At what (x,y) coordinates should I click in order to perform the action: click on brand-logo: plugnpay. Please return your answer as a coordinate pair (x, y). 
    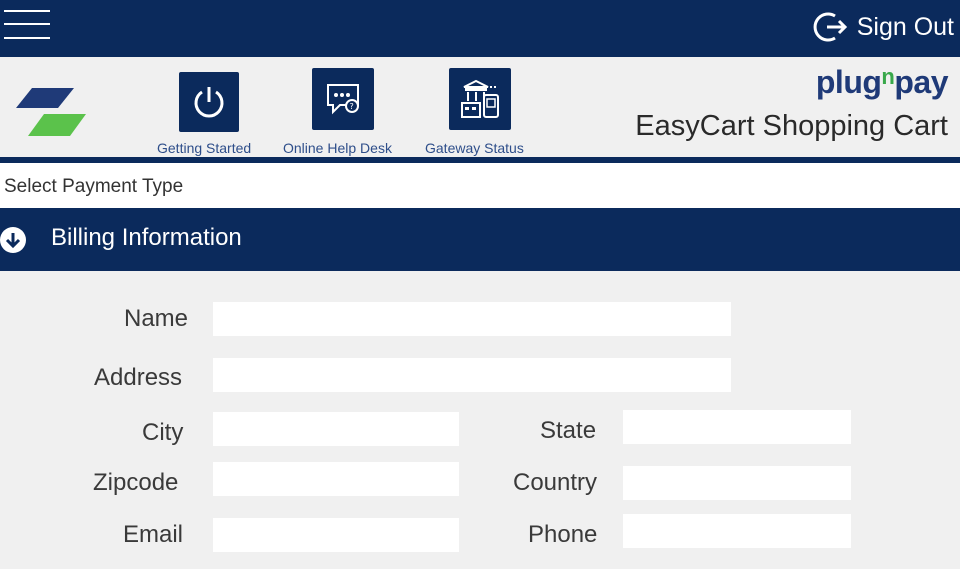
    Looking at the image, I should click on (882, 82).